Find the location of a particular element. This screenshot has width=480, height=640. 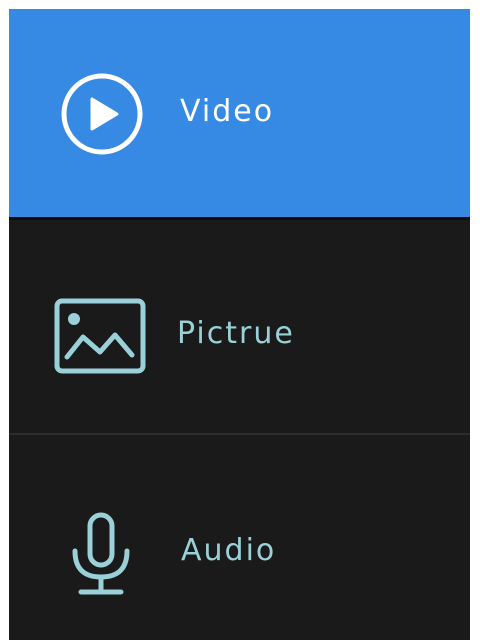

menu-item-picture-label: Pictrue is located at coordinates (236, 333).